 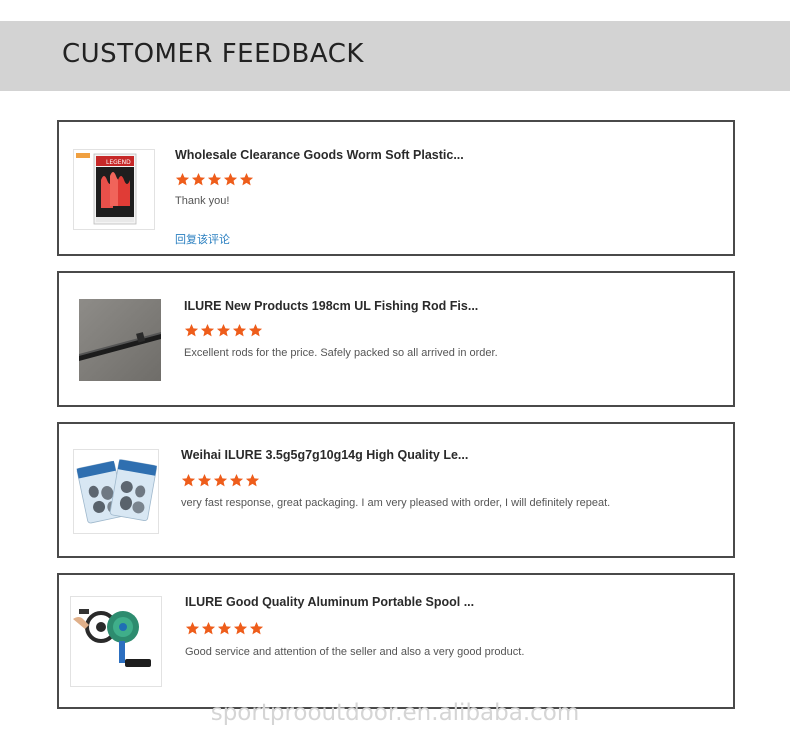 I want to click on spool-tool-image, so click(x=116, y=641).